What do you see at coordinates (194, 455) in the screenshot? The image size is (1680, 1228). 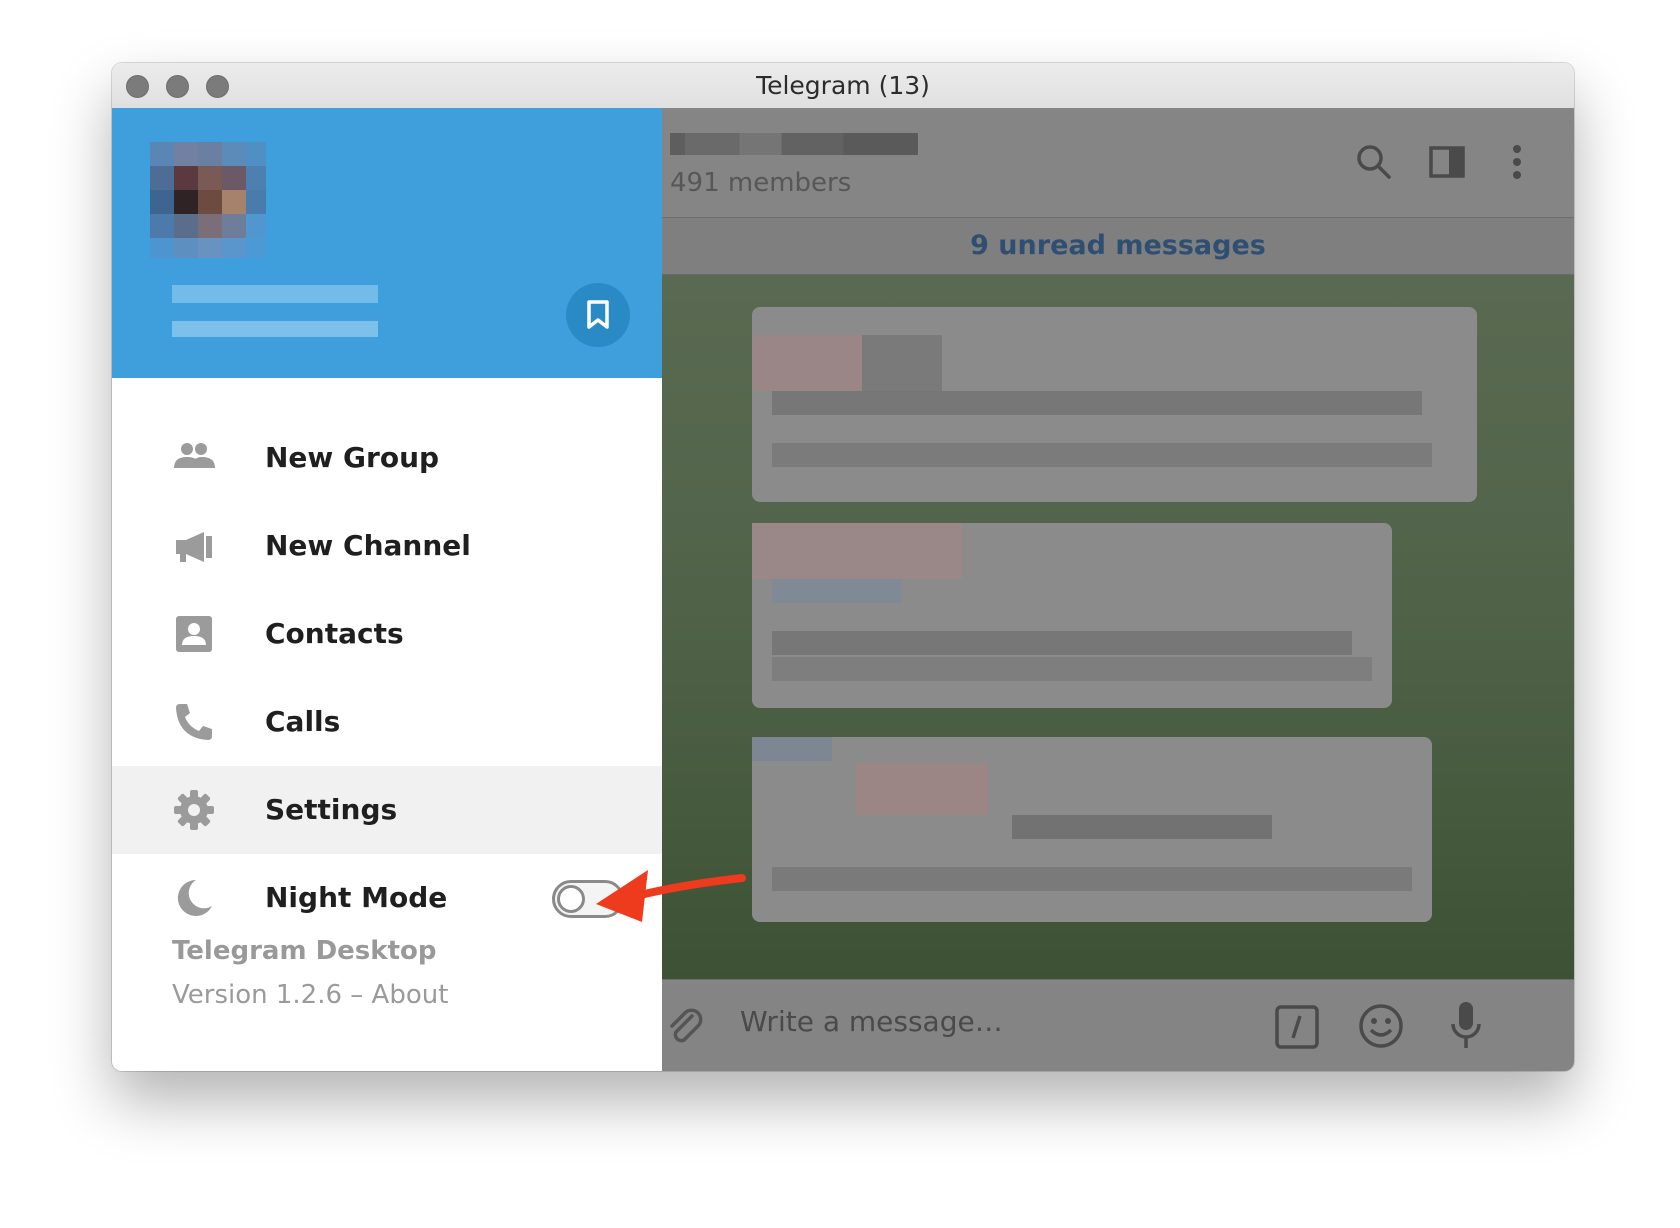 I see `group-icon` at bounding box center [194, 455].